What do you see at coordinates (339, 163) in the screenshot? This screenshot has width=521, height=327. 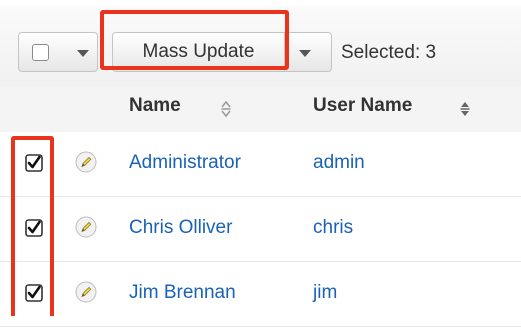 I see `username-link: admin` at bounding box center [339, 163].